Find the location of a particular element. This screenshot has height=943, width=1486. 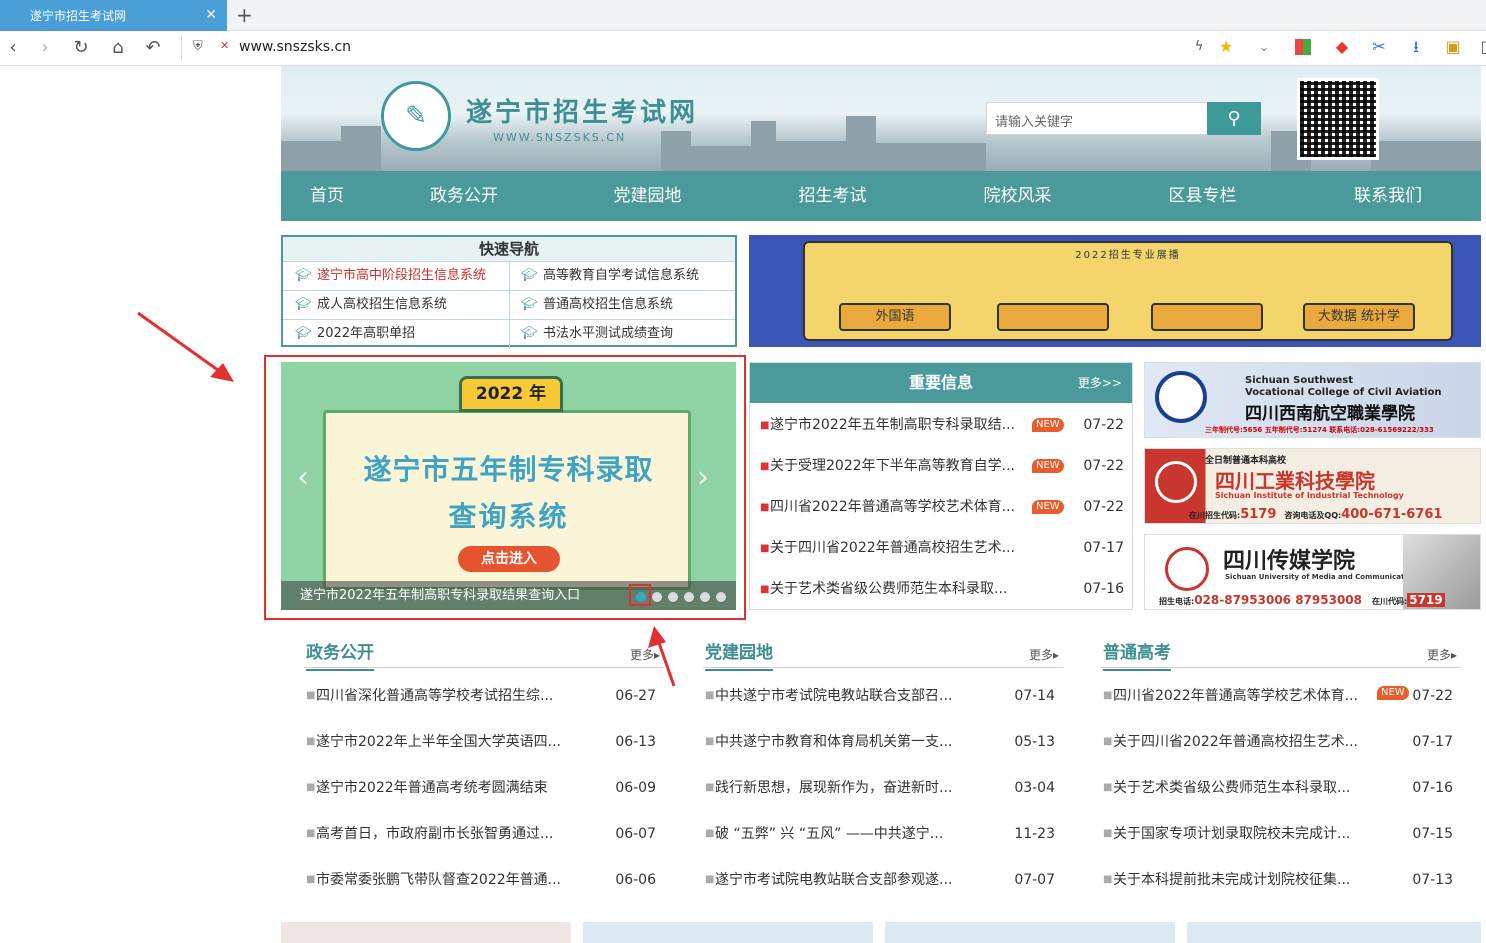

college-emblem-icon is located at coordinates (1181, 397).